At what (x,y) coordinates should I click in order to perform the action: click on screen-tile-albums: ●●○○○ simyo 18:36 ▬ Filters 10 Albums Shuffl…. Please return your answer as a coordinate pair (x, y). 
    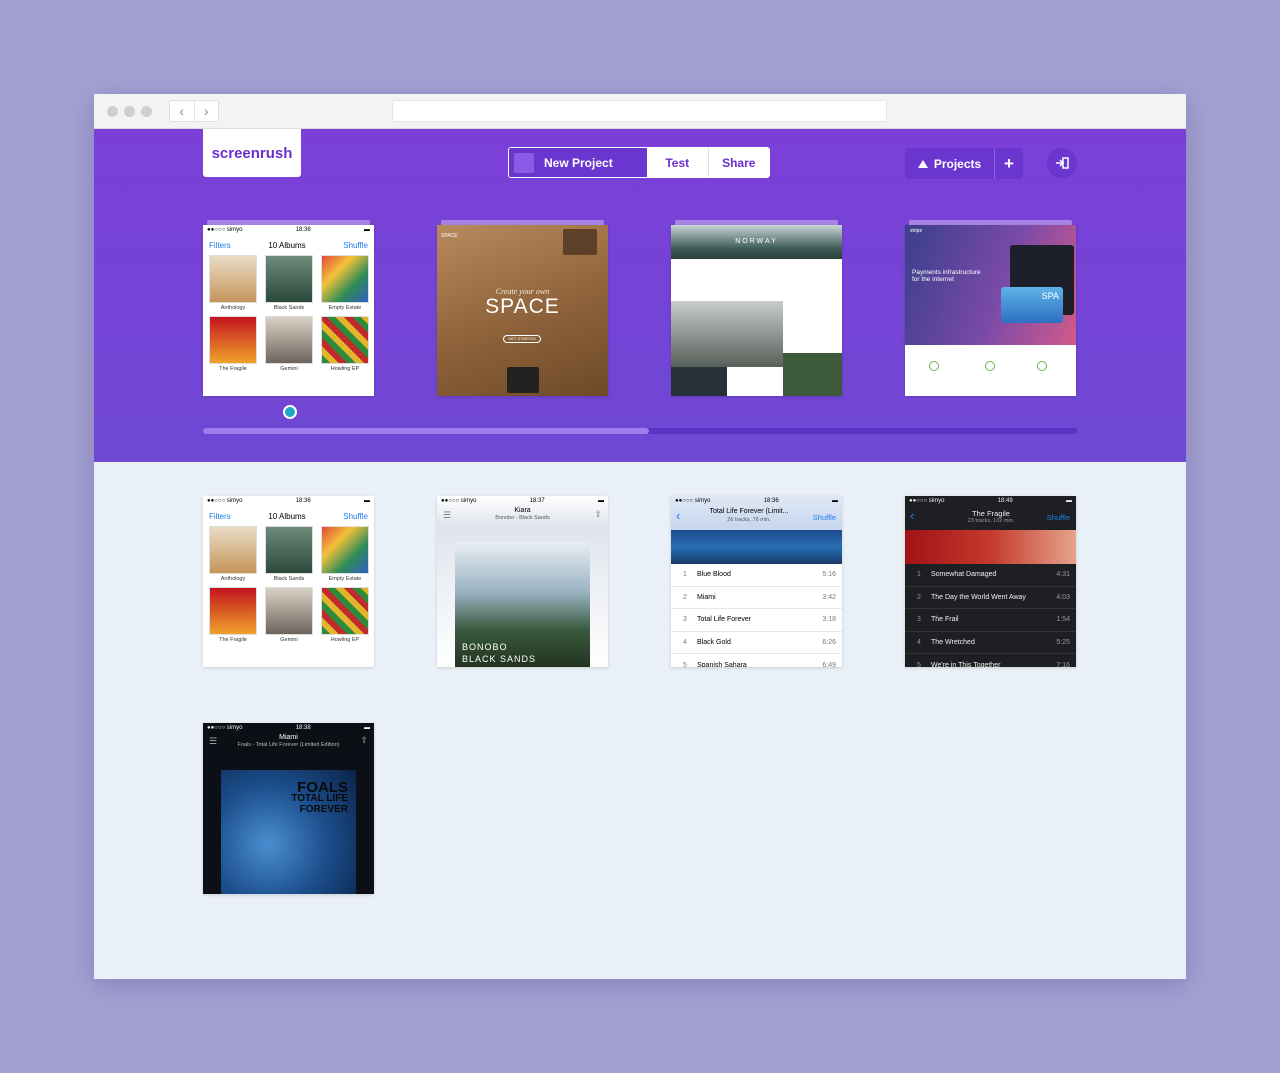
    Looking at the image, I should click on (288, 581).